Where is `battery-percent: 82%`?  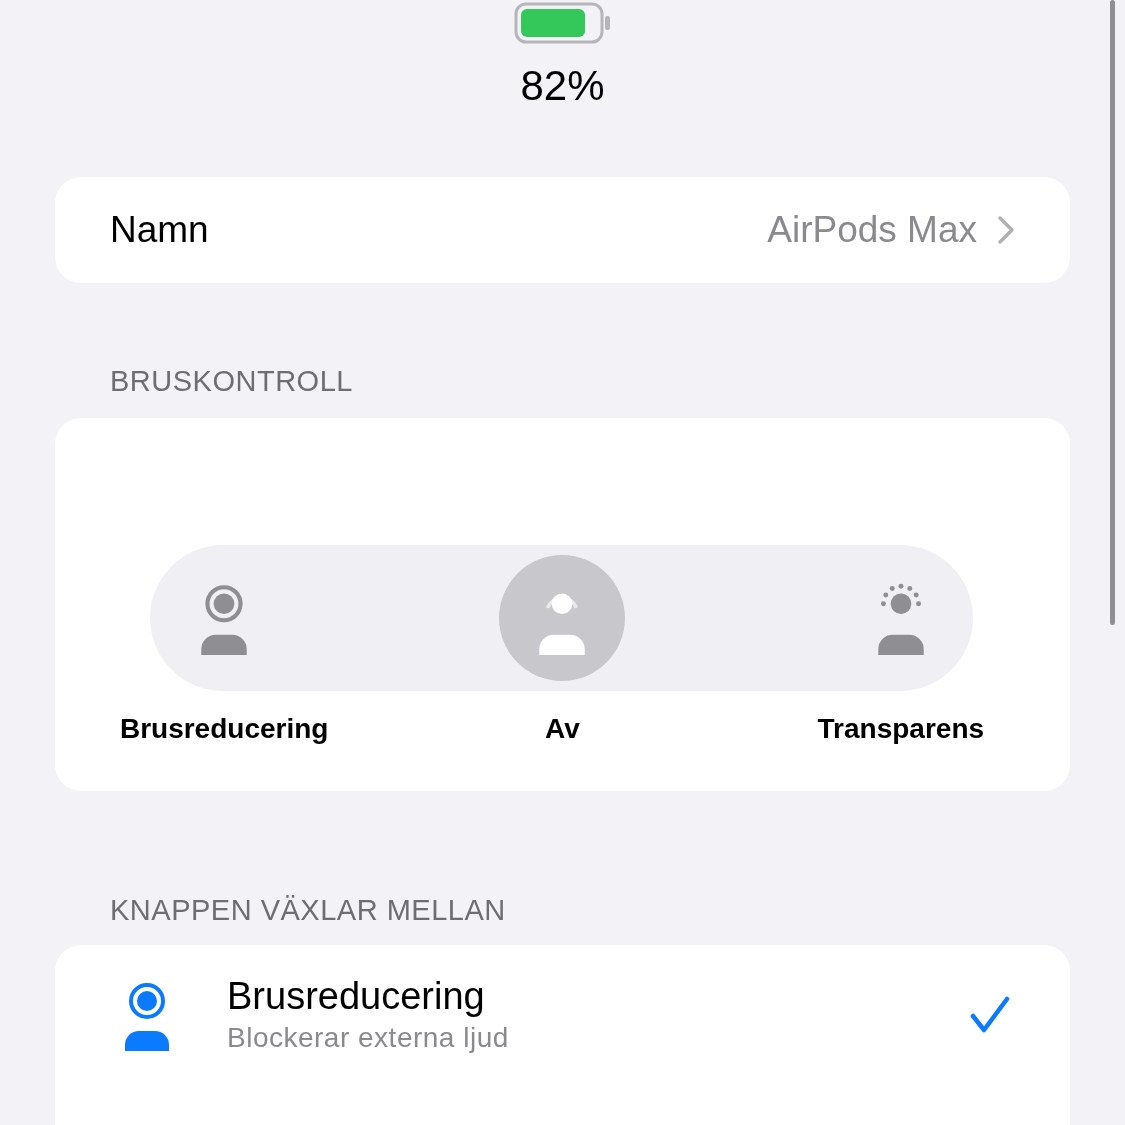 battery-percent: 82% is located at coordinates (562, 86).